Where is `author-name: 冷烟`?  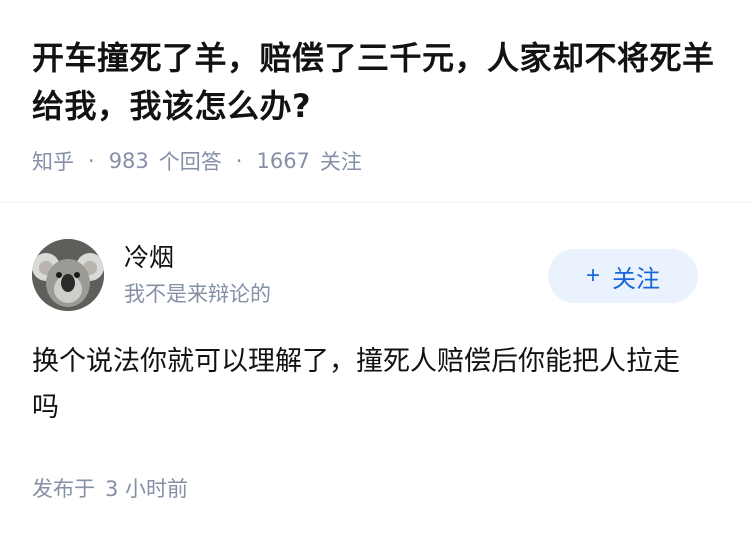 author-name: 冷烟 is located at coordinates (197, 258).